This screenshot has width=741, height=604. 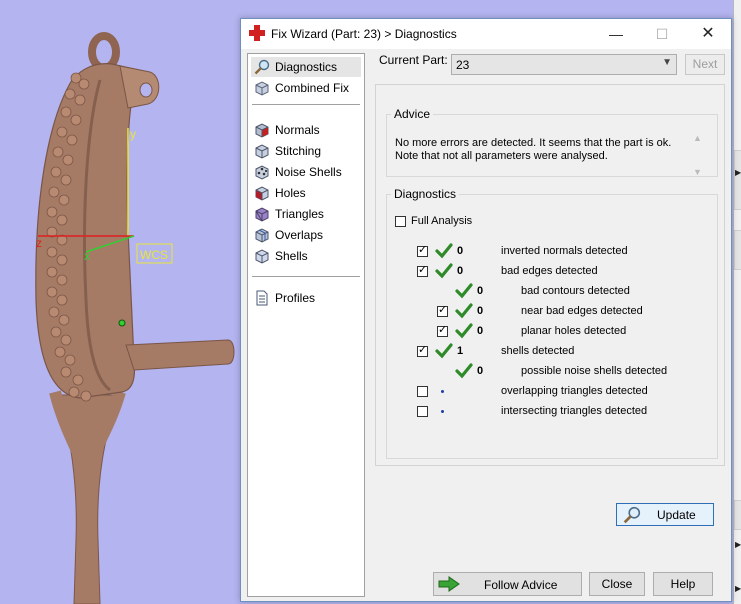 I want to click on nav-item-shells: Shells, so click(x=306, y=256).